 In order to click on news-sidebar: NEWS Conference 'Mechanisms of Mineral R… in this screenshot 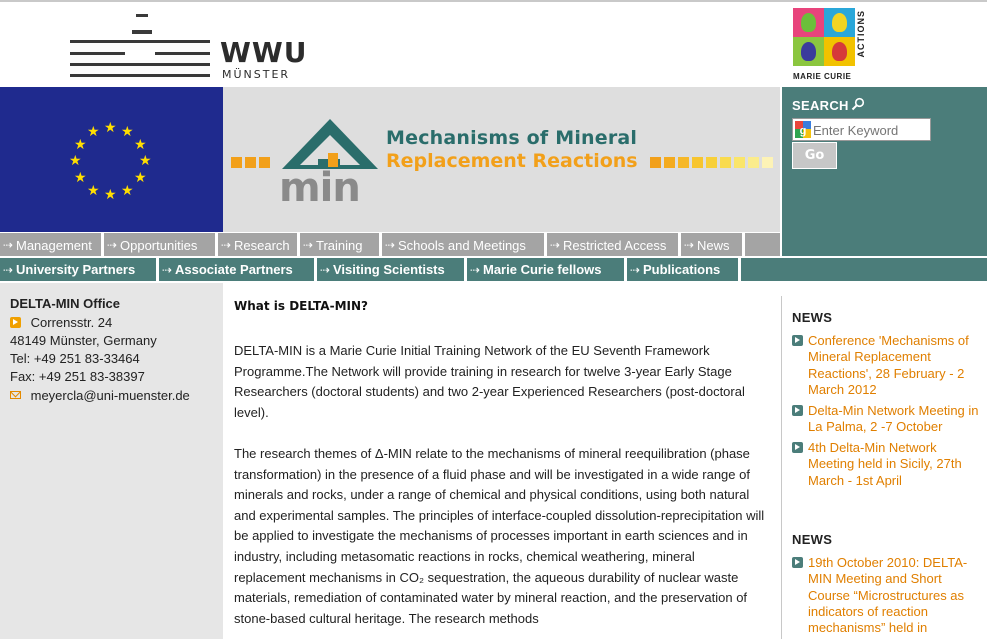, I will do `click(889, 461)`.